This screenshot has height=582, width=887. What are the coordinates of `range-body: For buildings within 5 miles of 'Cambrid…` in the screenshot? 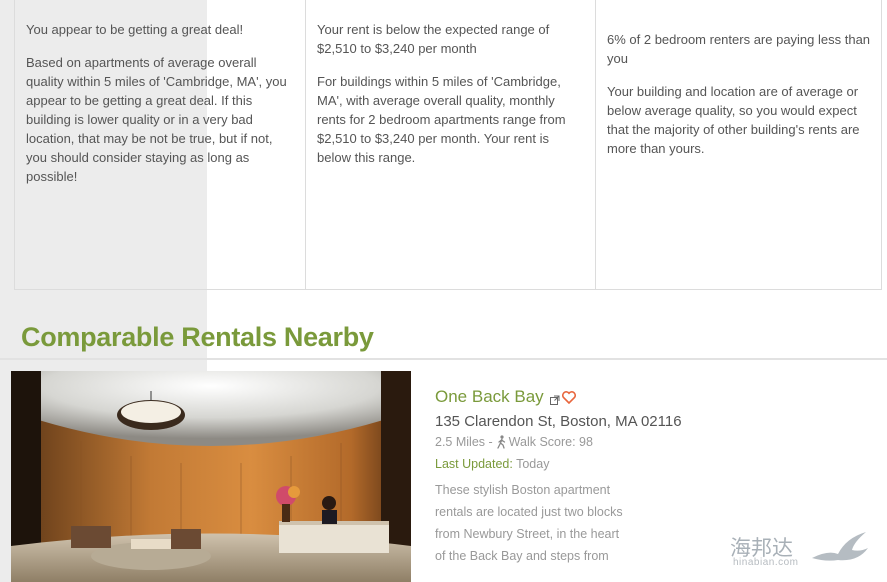 It's located at (441, 119).